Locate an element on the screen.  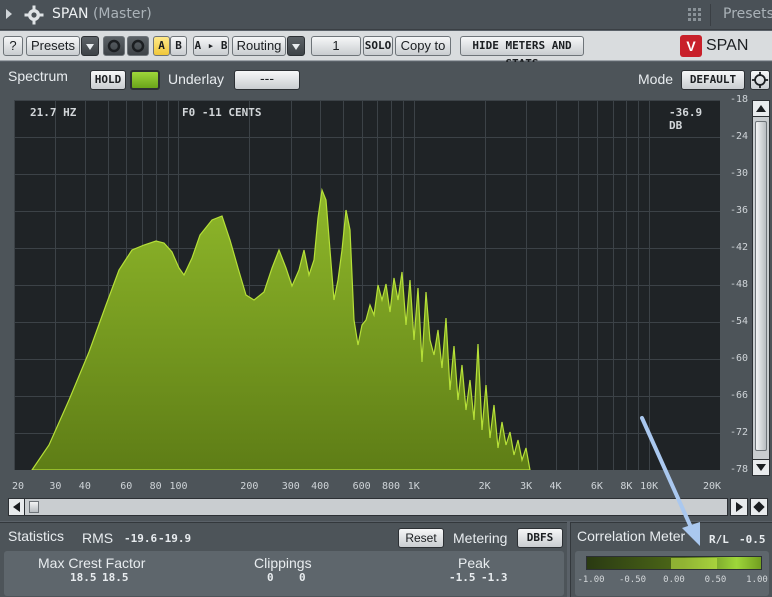
db-tick-label: -60 is located at coordinates (739, 358).